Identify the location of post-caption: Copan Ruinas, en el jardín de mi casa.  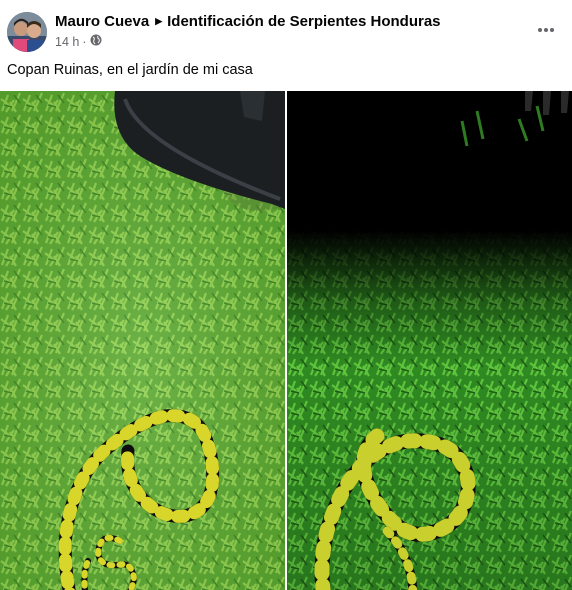
(130, 70).